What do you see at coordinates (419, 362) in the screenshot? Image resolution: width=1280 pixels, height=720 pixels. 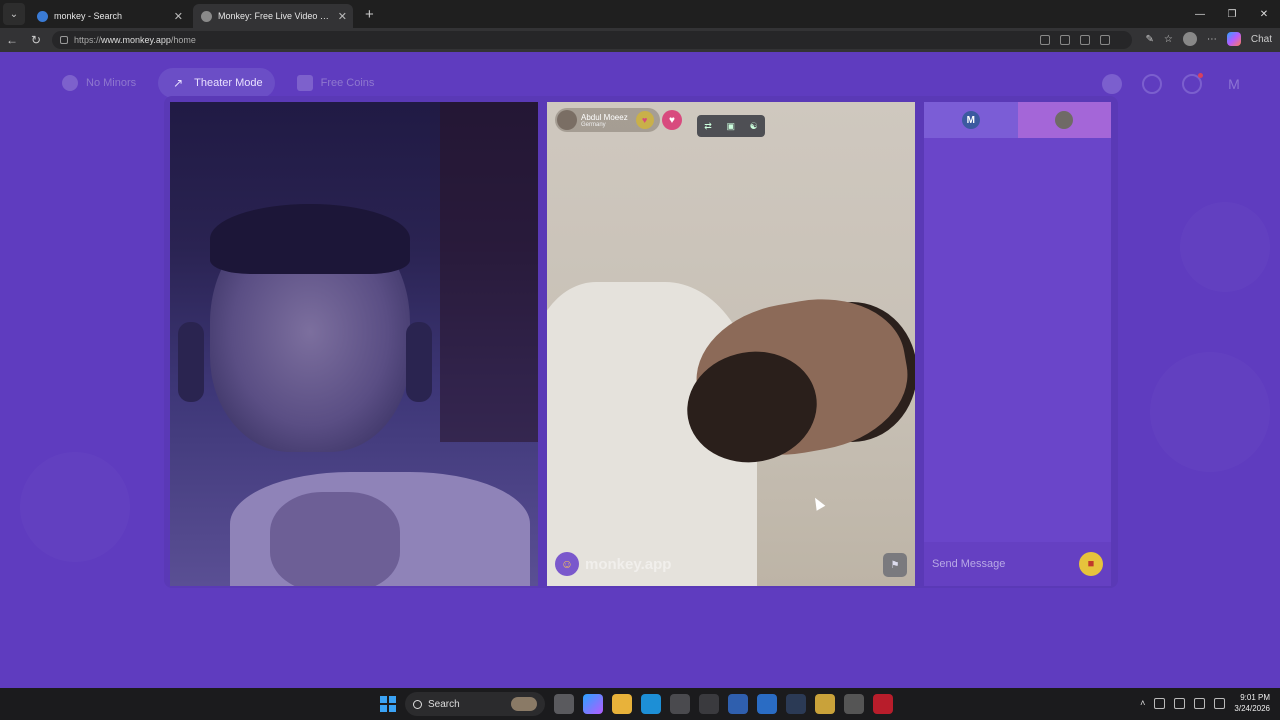 I see `headphone-right` at bounding box center [419, 362].